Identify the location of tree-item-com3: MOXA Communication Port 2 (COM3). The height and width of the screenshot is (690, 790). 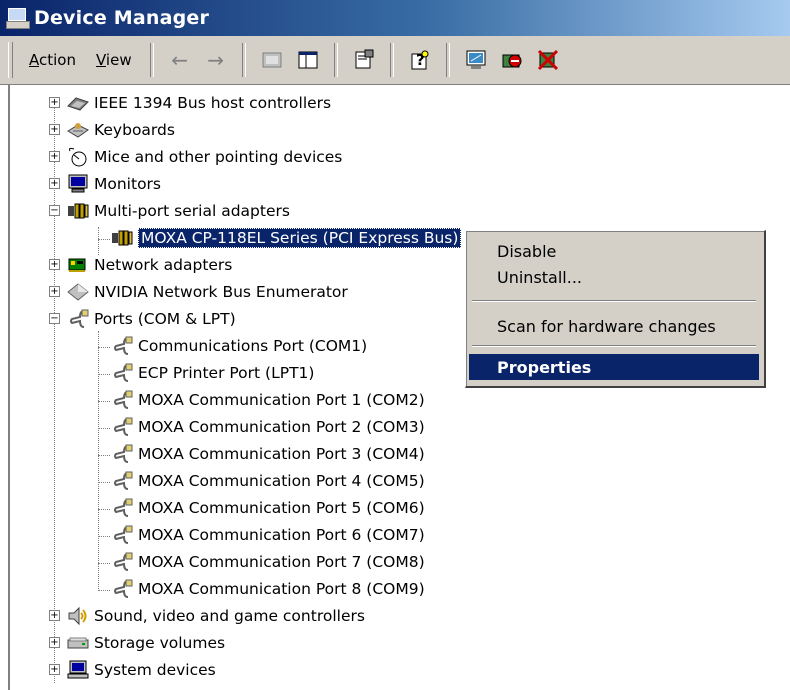
(267, 427).